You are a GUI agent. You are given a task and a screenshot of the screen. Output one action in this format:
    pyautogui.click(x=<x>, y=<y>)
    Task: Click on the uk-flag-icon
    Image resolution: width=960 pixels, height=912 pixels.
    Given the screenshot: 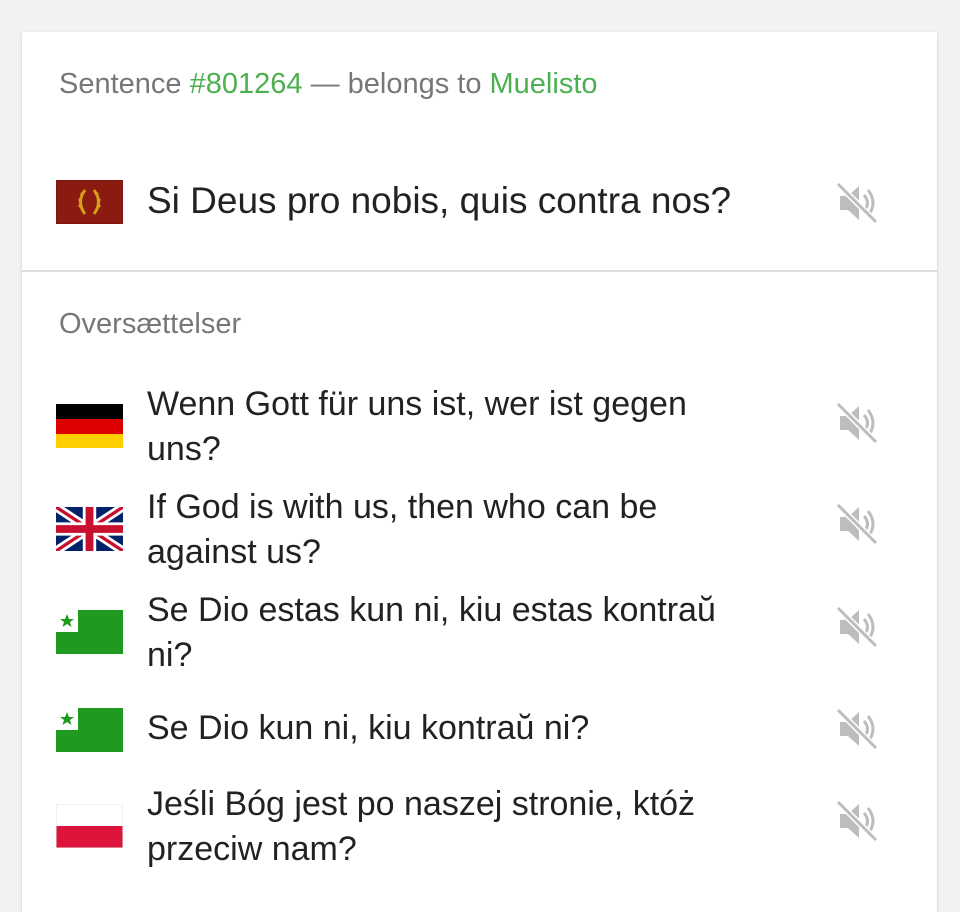 What is the action you would take?
    pyautogui.click(x=89, y=529)
    